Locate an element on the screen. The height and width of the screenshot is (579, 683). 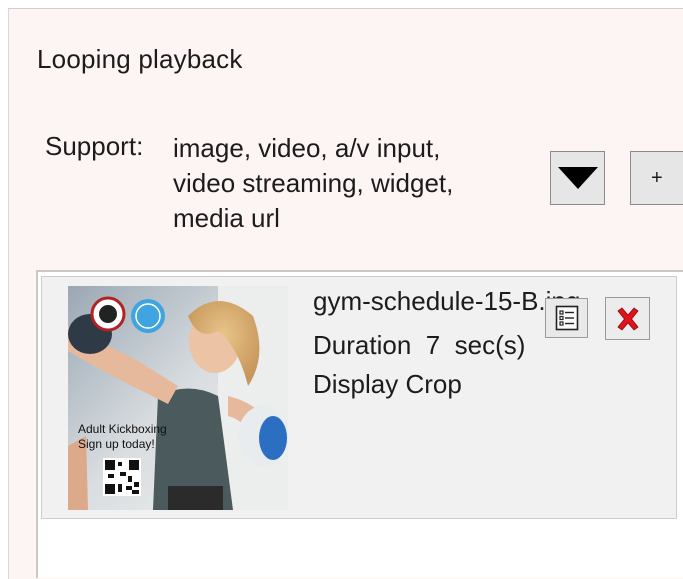
duration-unit: sec(s) is located at coordinates (490, 345).